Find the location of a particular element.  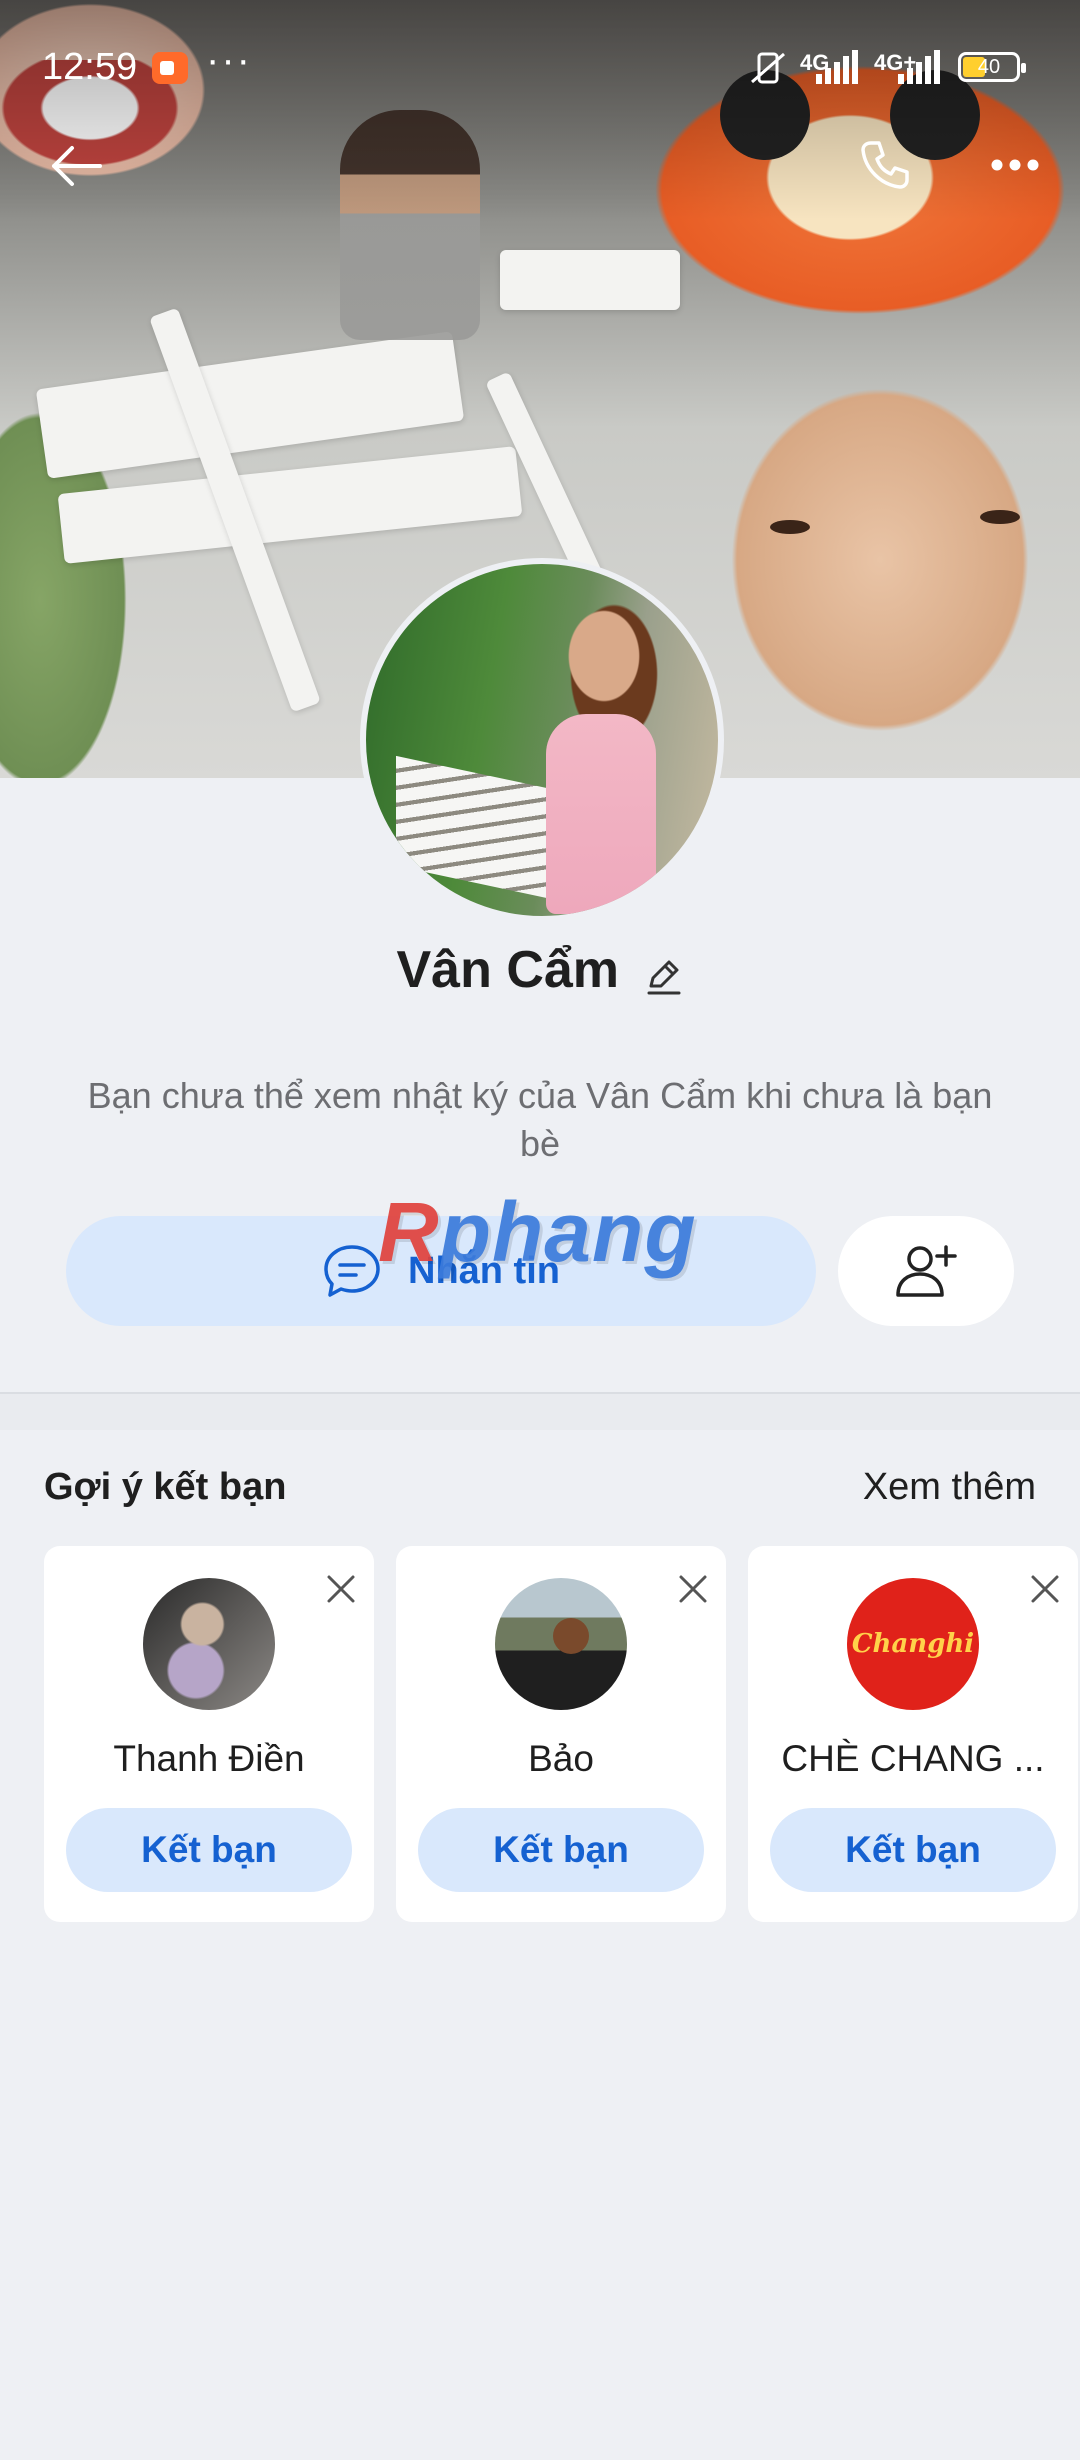

add-friend-button is located at coordinates (926, 1271).